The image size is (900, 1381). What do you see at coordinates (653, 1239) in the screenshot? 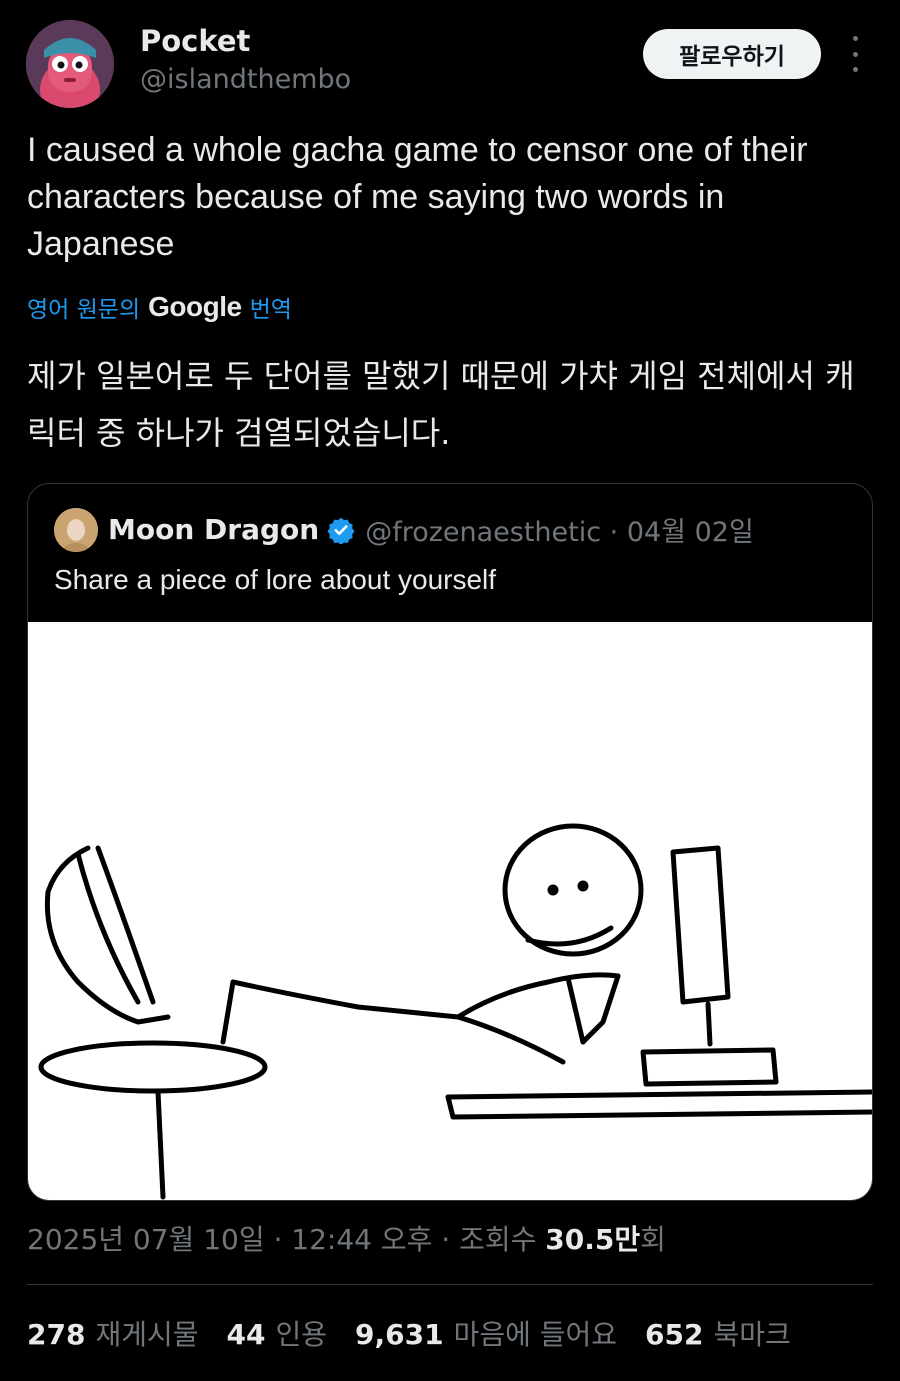
I see `view-suffix: 회` at bounding box center [653, 1239].